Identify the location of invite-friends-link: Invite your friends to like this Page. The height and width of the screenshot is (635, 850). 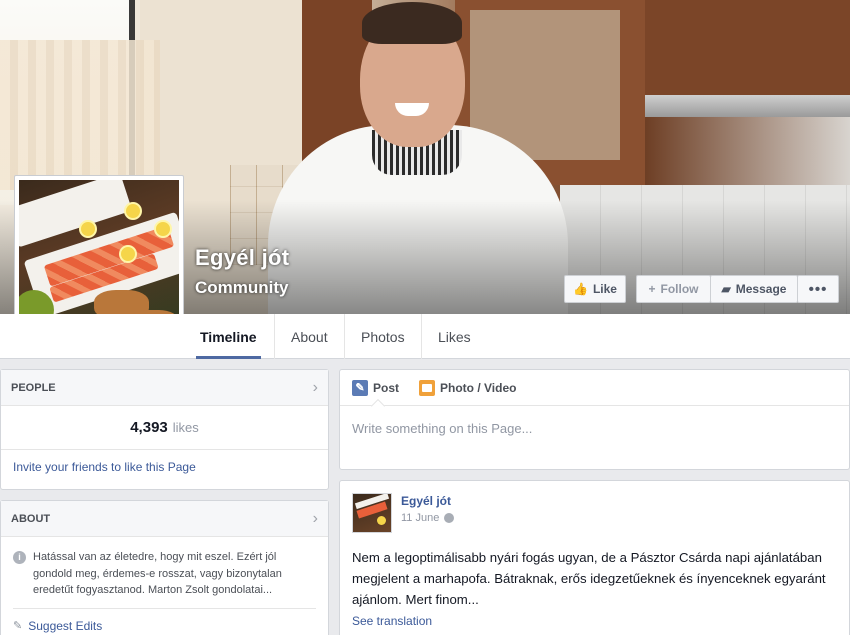
(164, 467).